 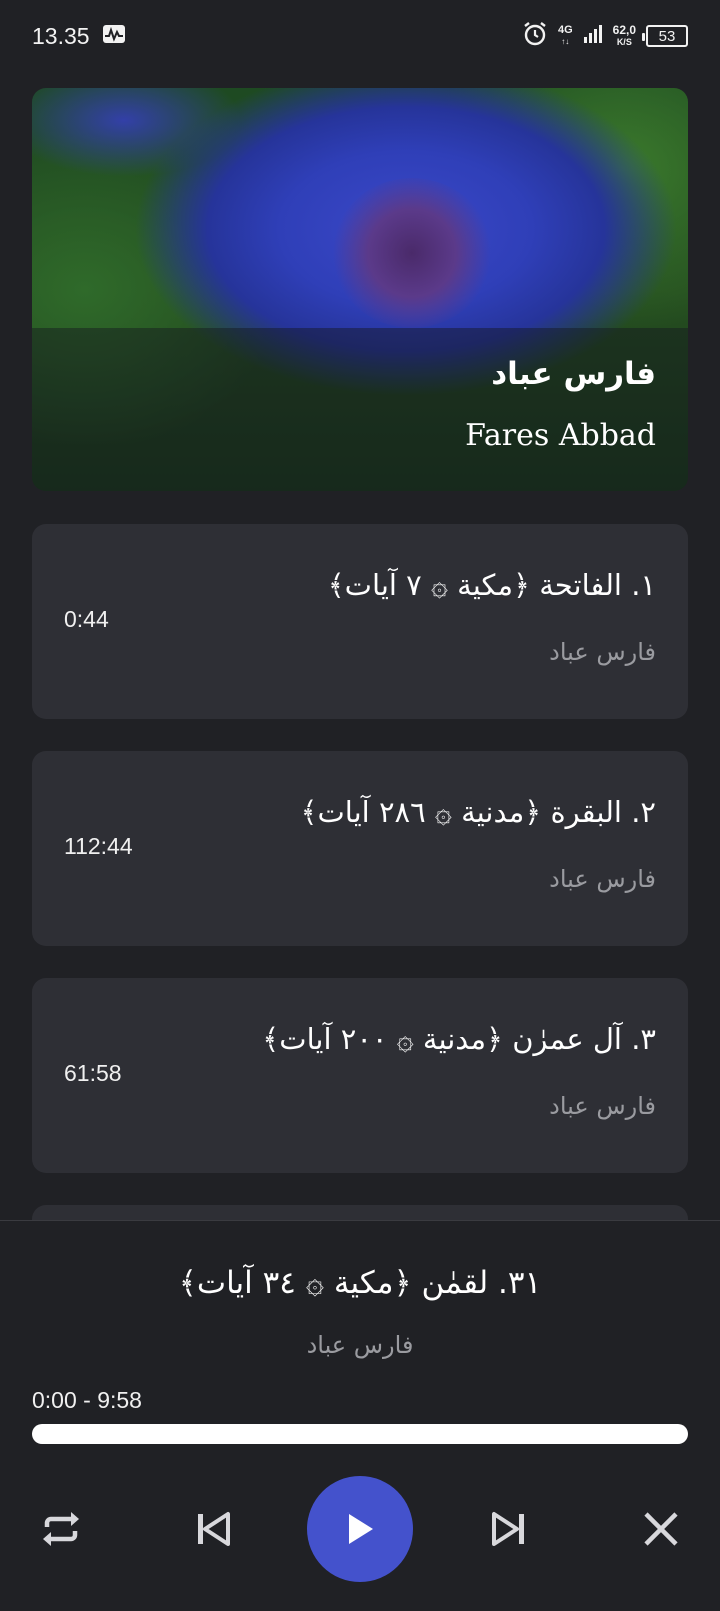 What do you see at coordinates (114, 36) in the screenshot?
I see `activity-icon` at bounding box center [114, 36].